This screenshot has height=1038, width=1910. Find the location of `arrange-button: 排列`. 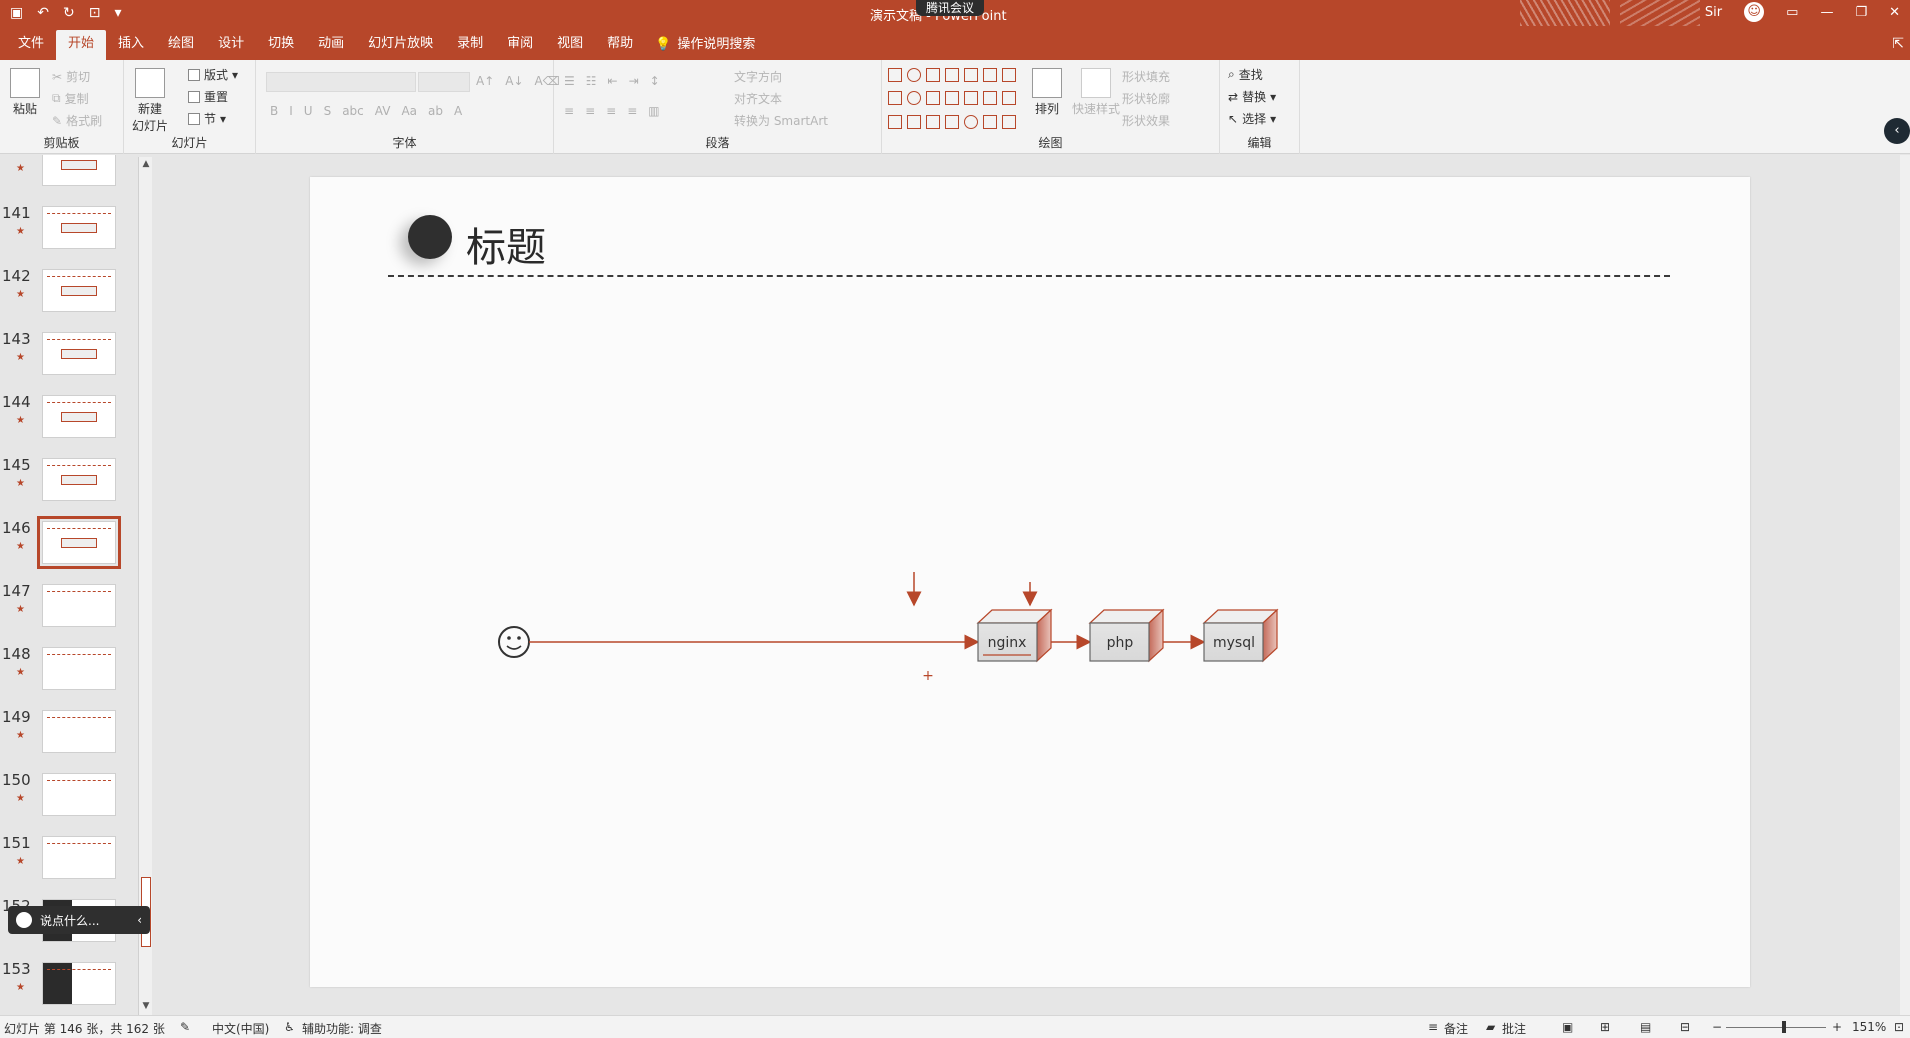

arrange-button: 排列 is located at coordinates (1047, 92).